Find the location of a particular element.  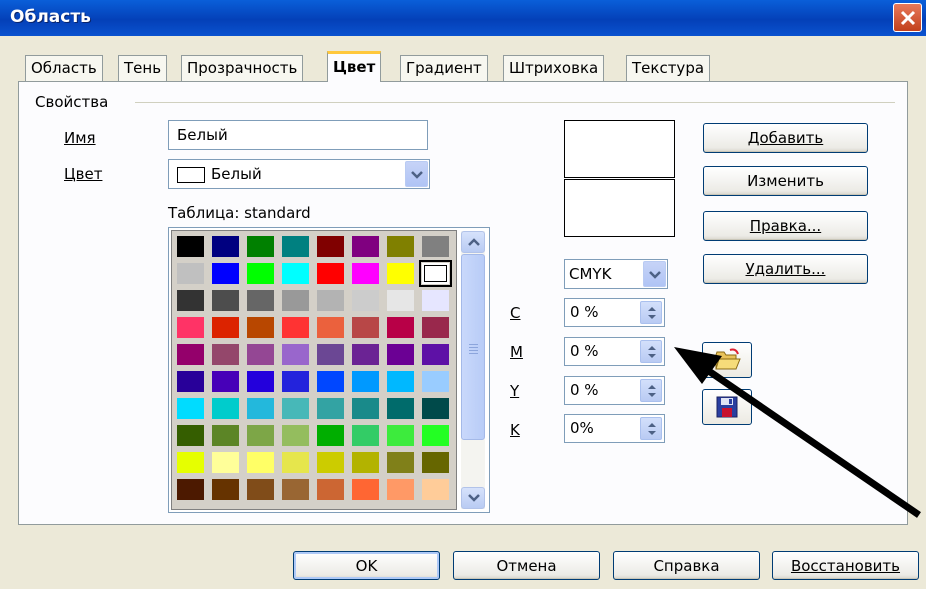

tab-label: Цвет is located at coordinates (354, 67).